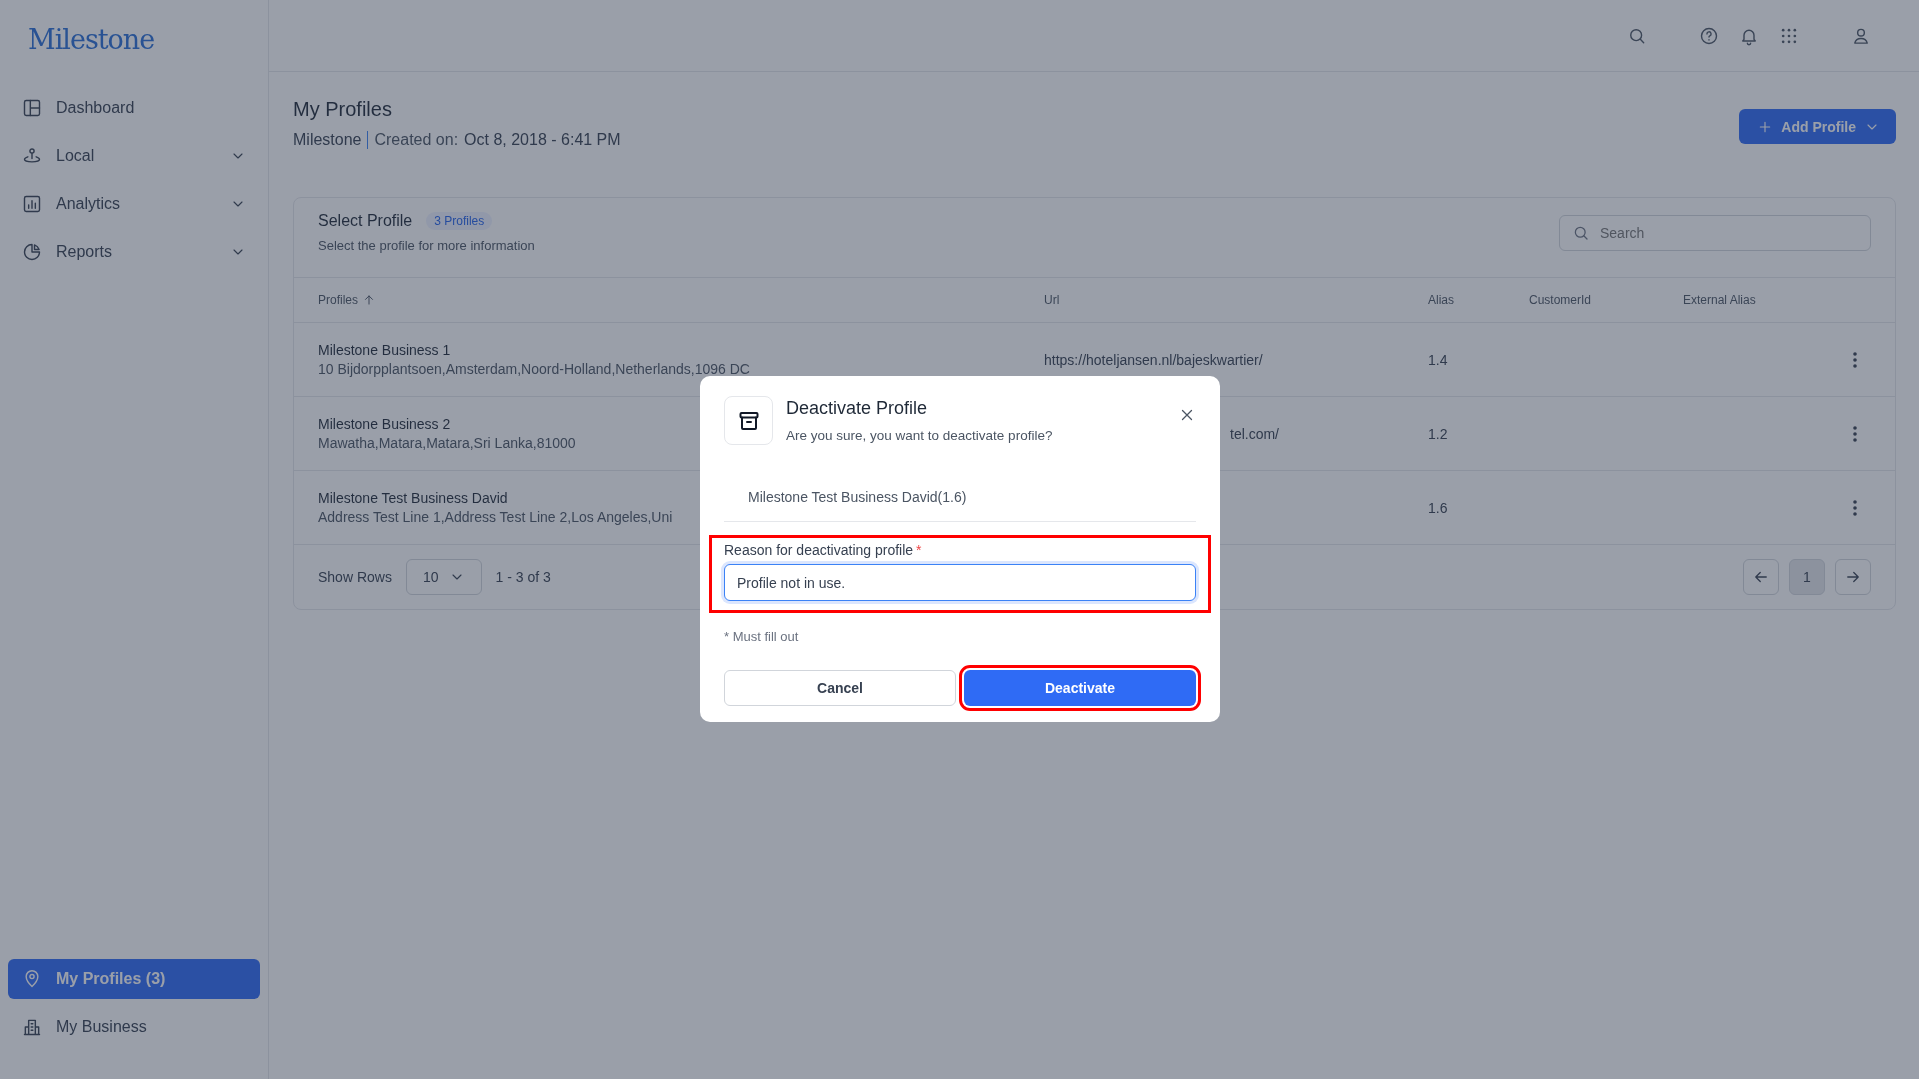 The height and width of the screenshot is (1079, 1919). What do you see at coordinates (426, 245) in the screenshot?
I see `card-subtitle: Select the profile for more information` at bounding box center [426, 245].